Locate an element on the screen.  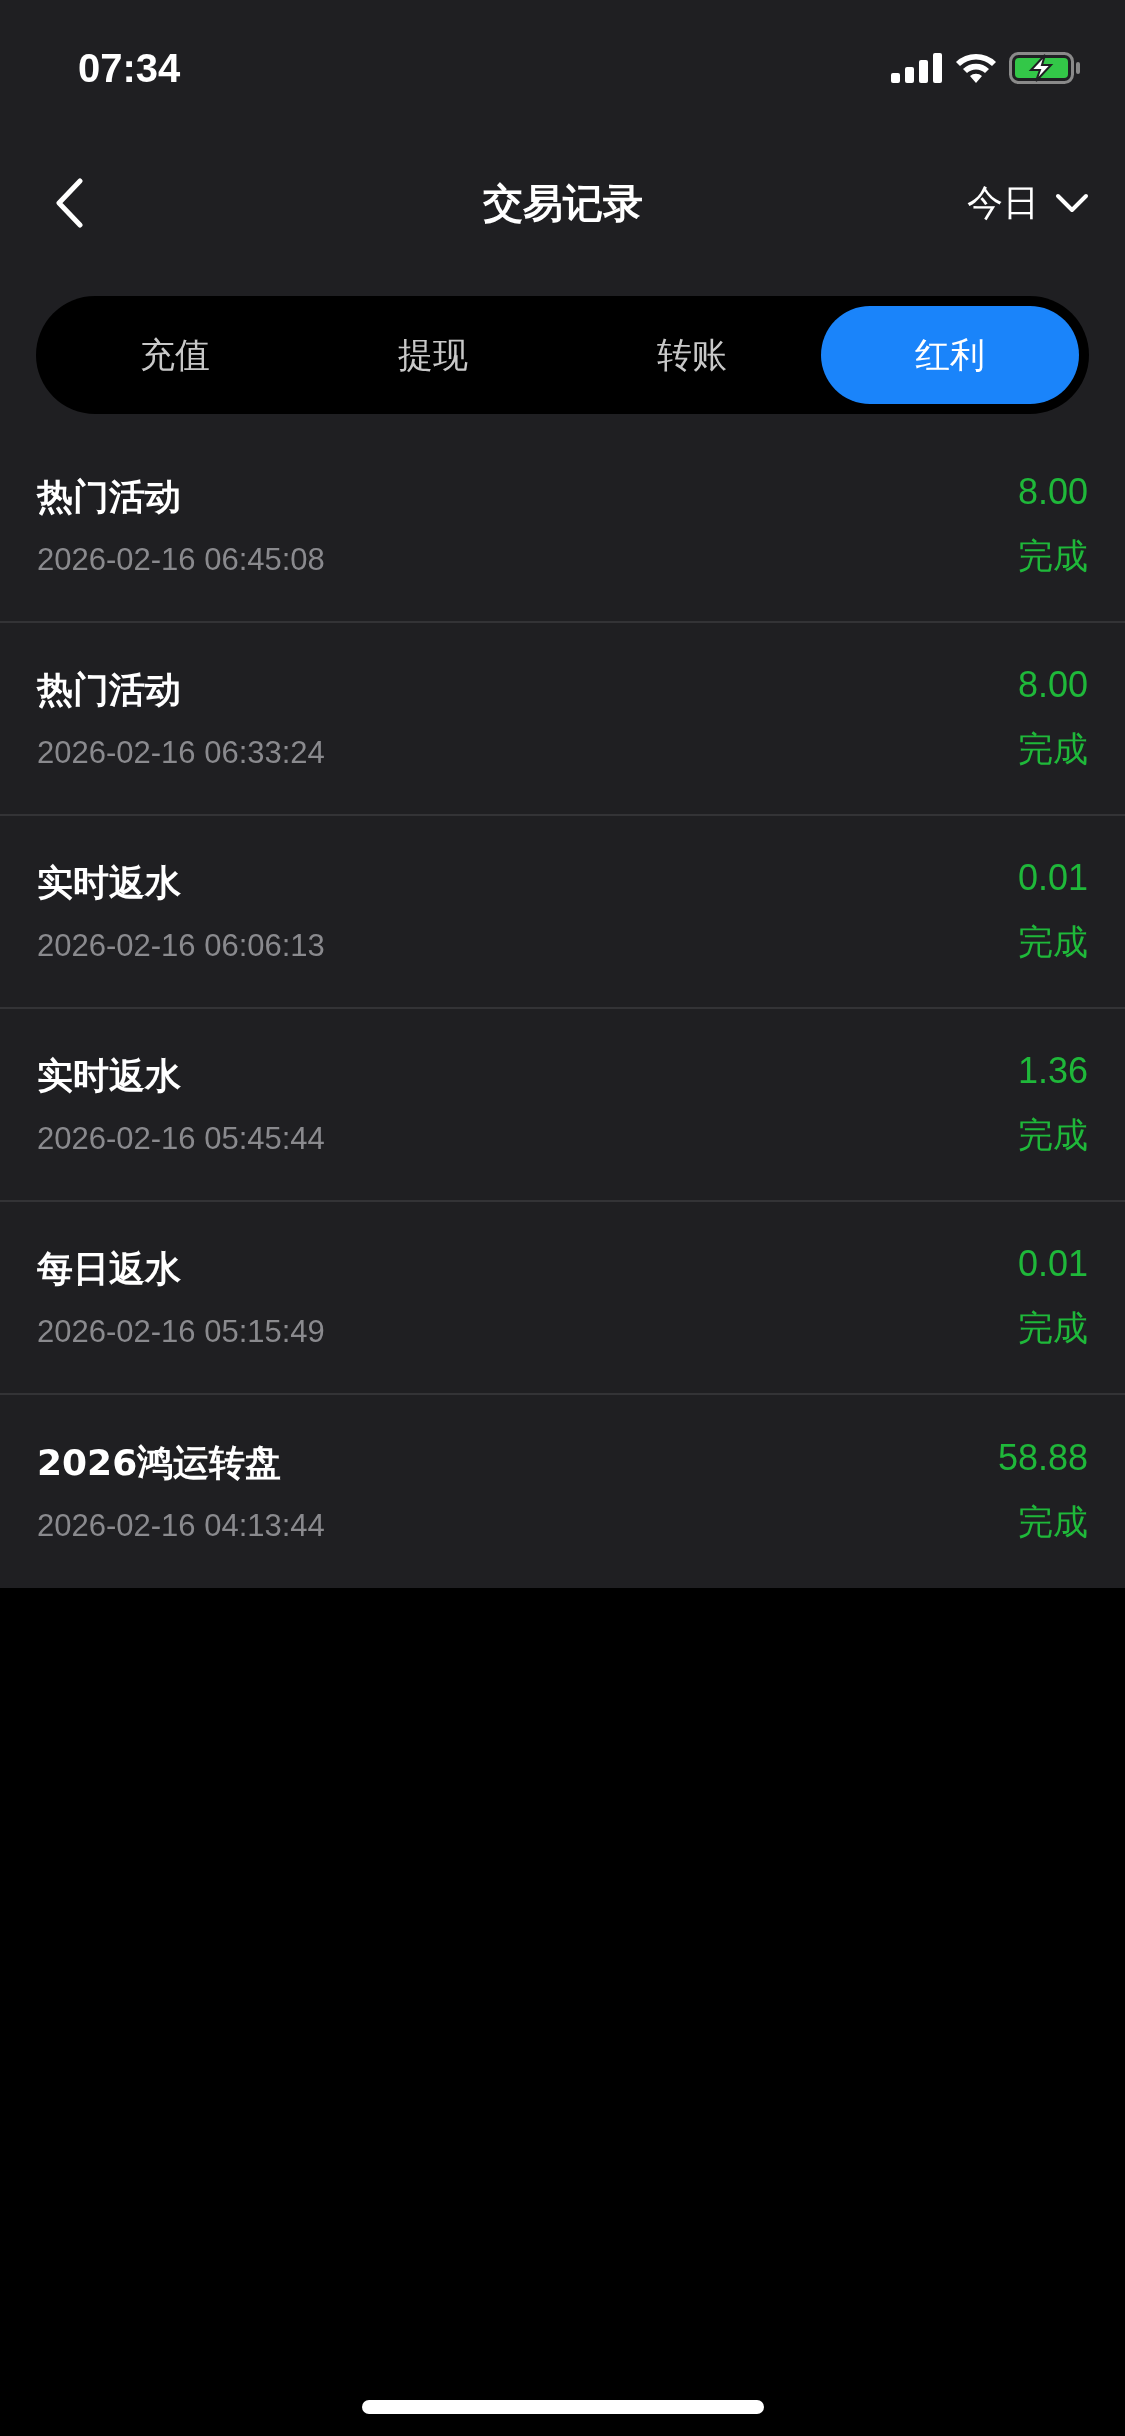
record-name: 每日返水 is located at coordinates (109, 1269).